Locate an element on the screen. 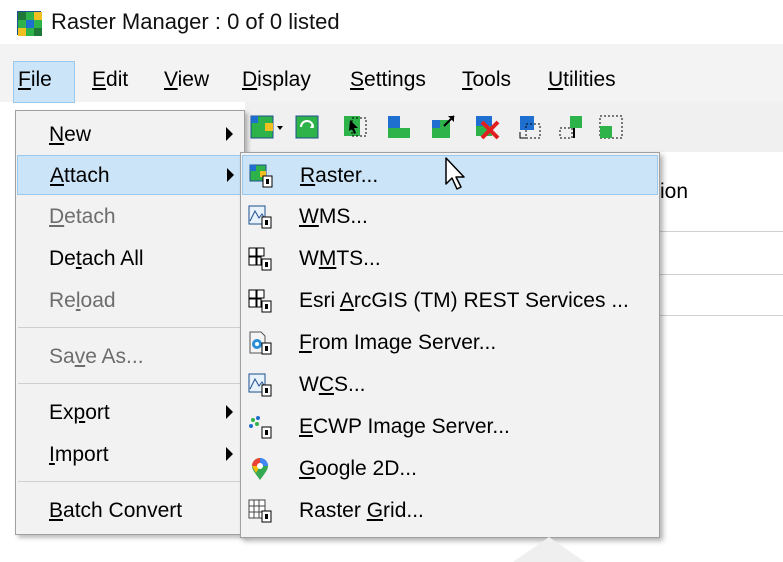  file-menu-detach-all-label: Detach All is located at coordinates (96, 258).